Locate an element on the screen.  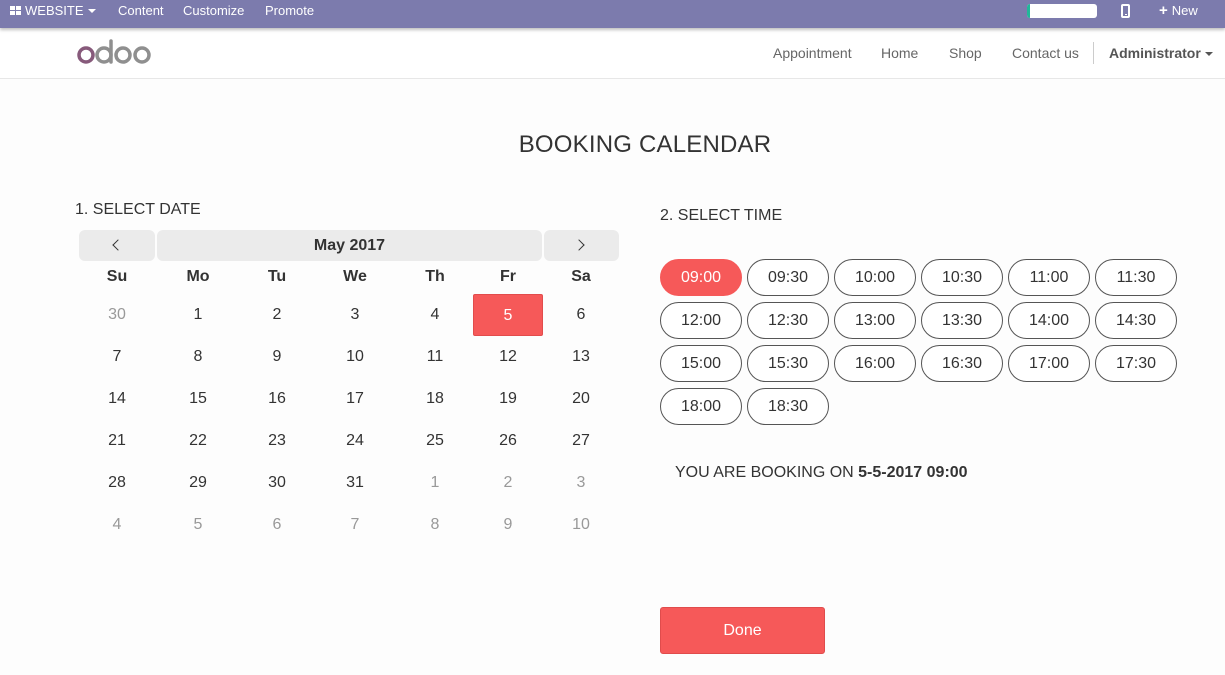
time-slot: 13:30 is located at coordinates (962, 320).